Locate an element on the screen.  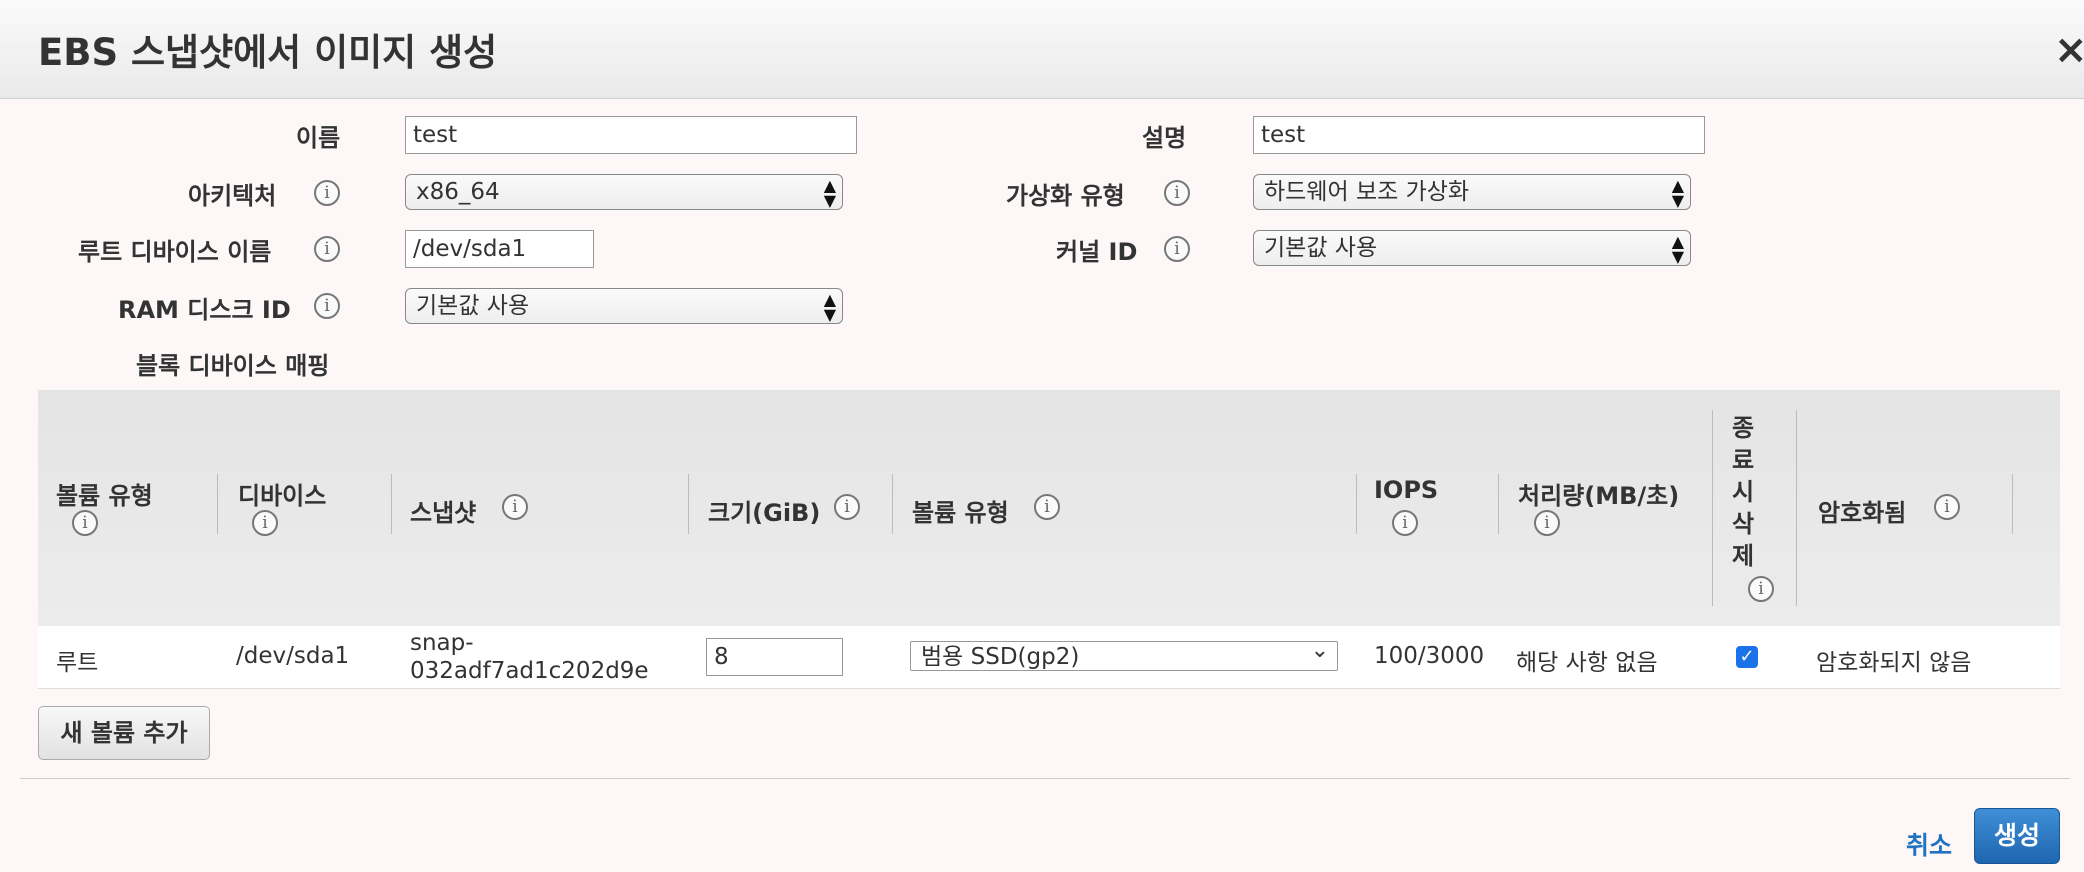
volume-type-select-value: 범용 SSD(gp2) is located at coordinates (1000, 657).